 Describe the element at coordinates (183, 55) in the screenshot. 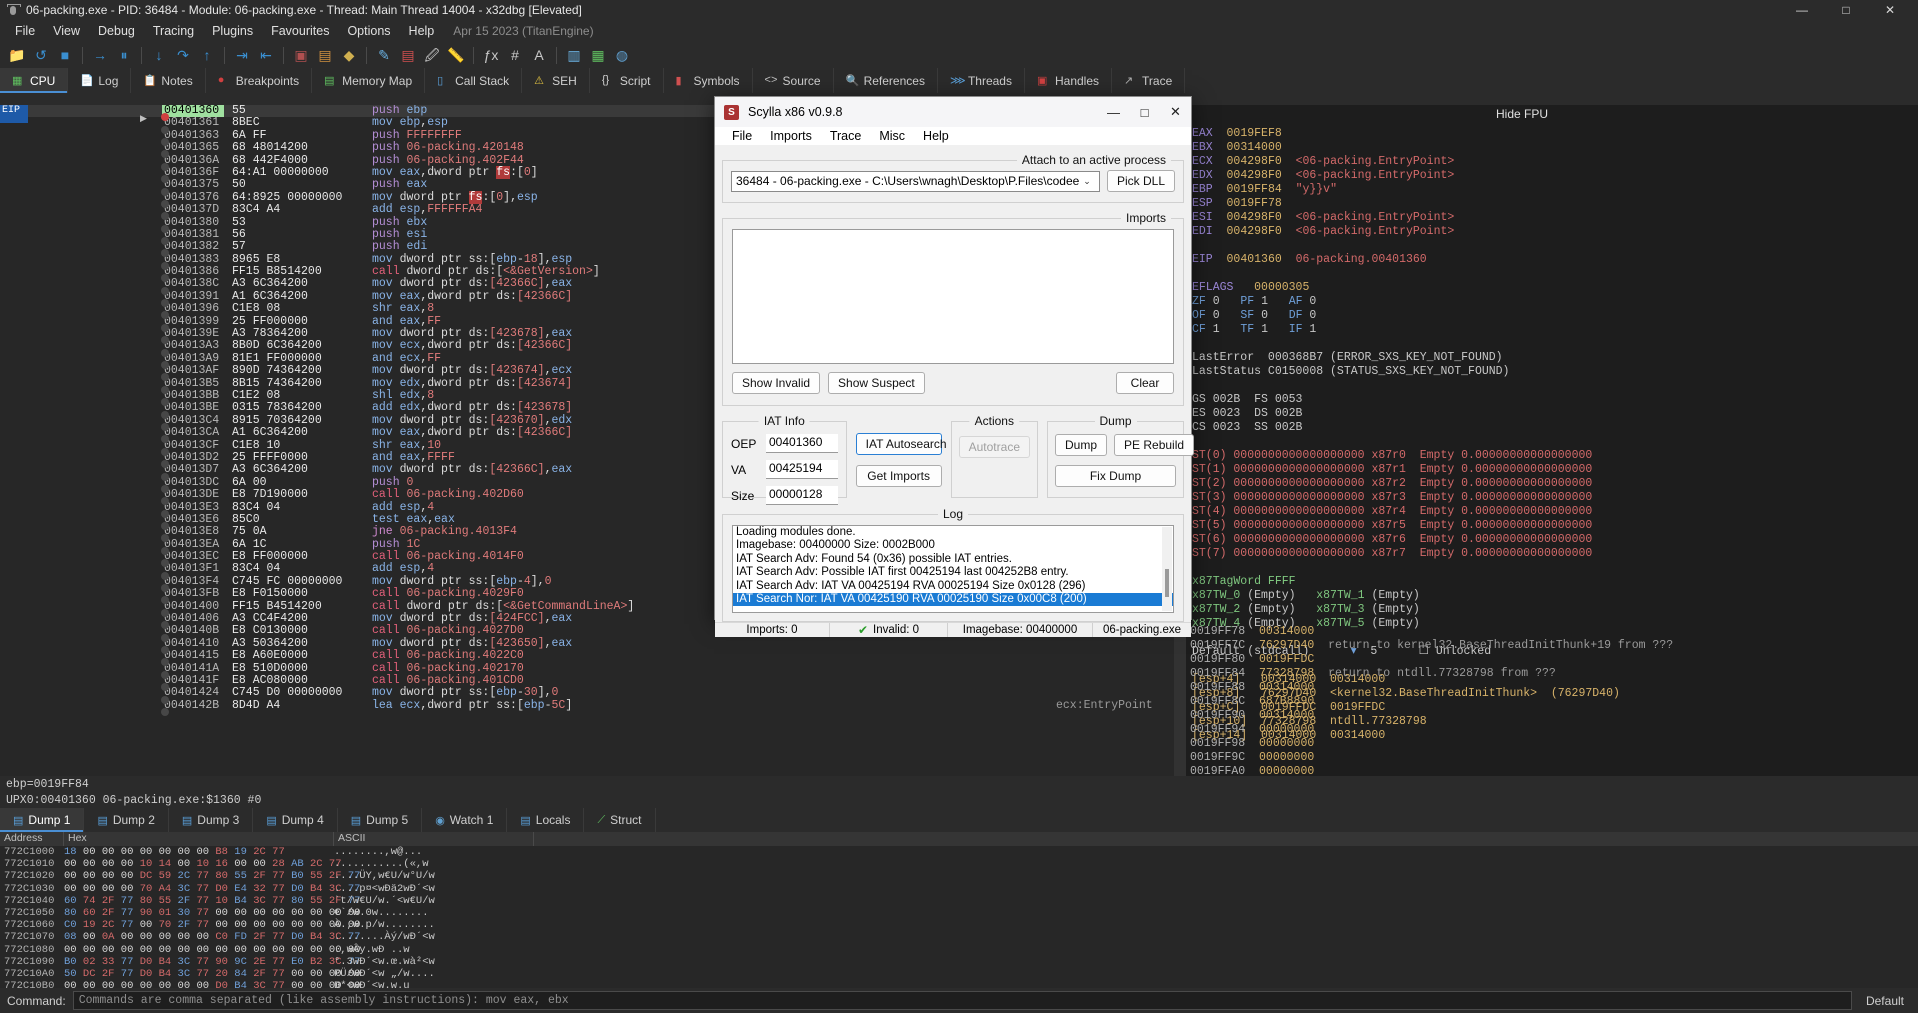

I see `step-over-icon: ↷` at that location.